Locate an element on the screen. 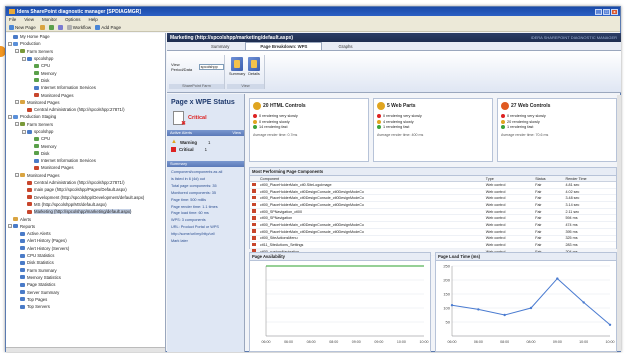 The height and width of the screenshot is (353, 626). y-tick-label: 100 is located at coordinates (446, 308).